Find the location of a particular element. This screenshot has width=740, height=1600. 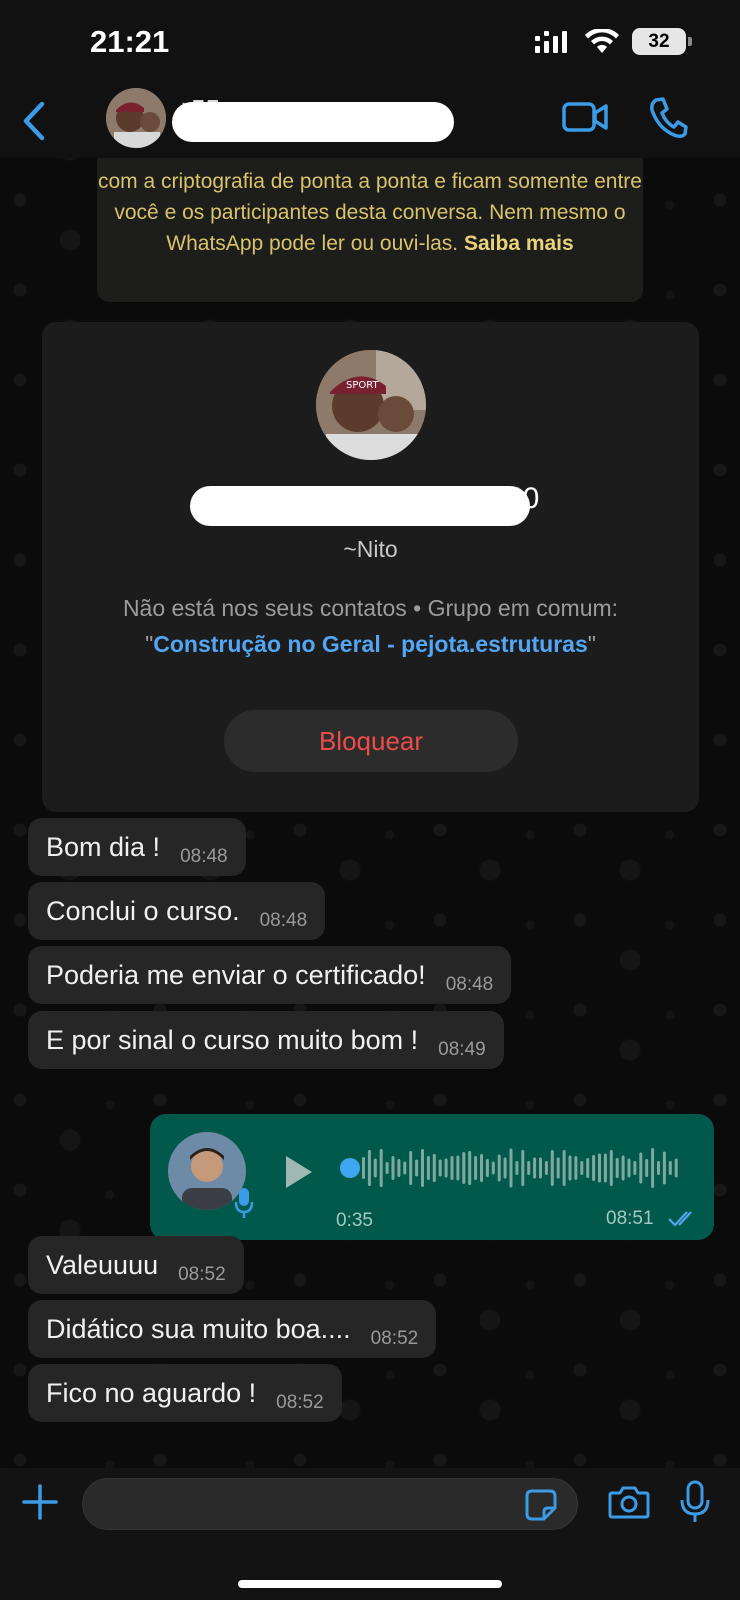

redacted-contact-name is located at coordinates (313, 122).